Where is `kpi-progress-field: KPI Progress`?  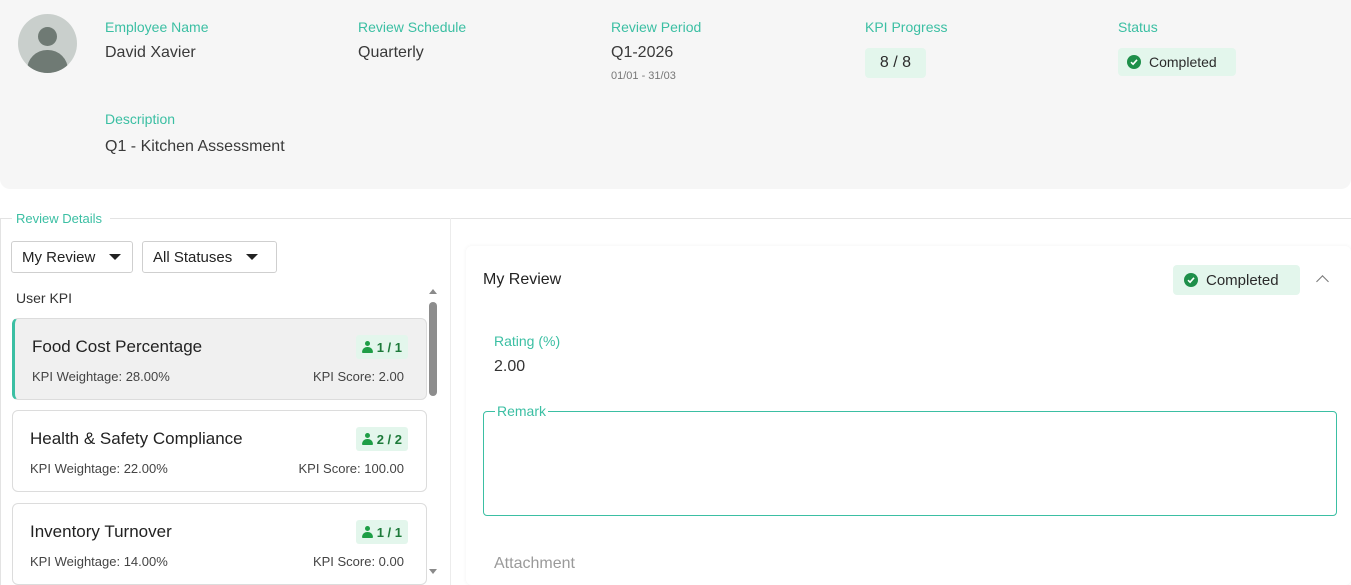
kpi-progress-field: KPI Progress is located at coordinates (906, 27).